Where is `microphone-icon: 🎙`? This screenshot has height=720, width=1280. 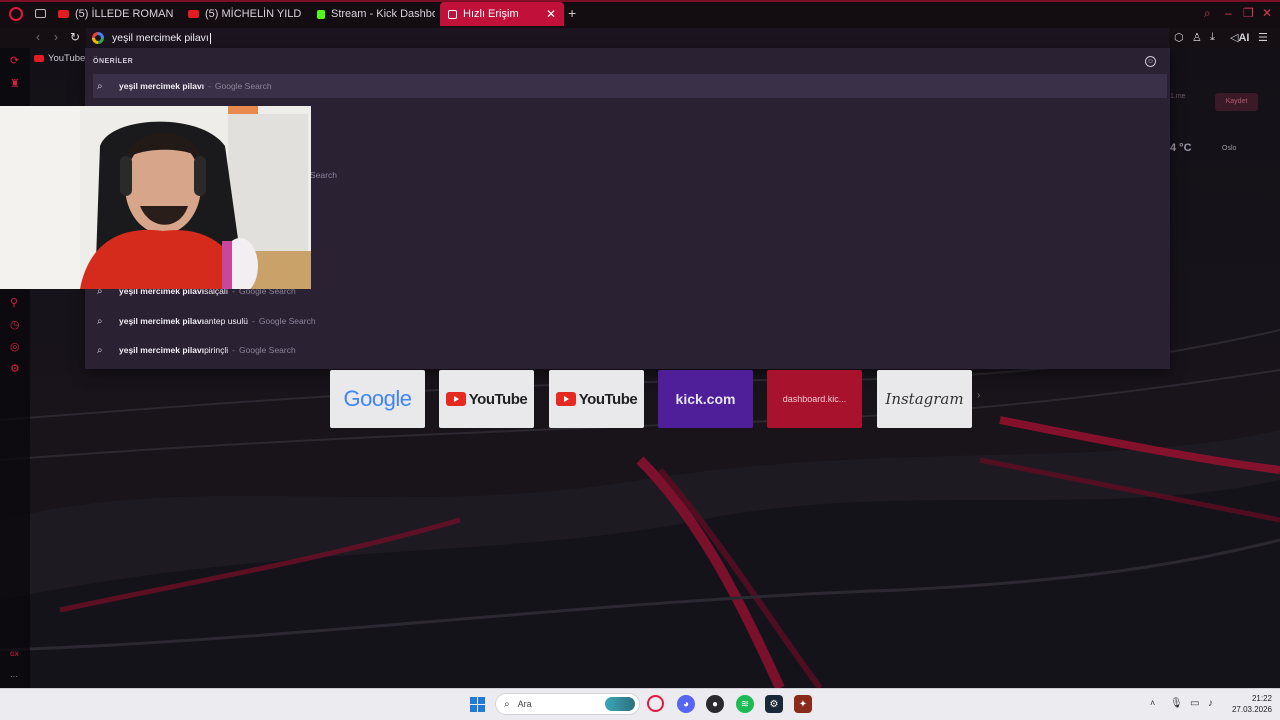 microphone-icon: 🎙 is located at coordinates (1176, 703).